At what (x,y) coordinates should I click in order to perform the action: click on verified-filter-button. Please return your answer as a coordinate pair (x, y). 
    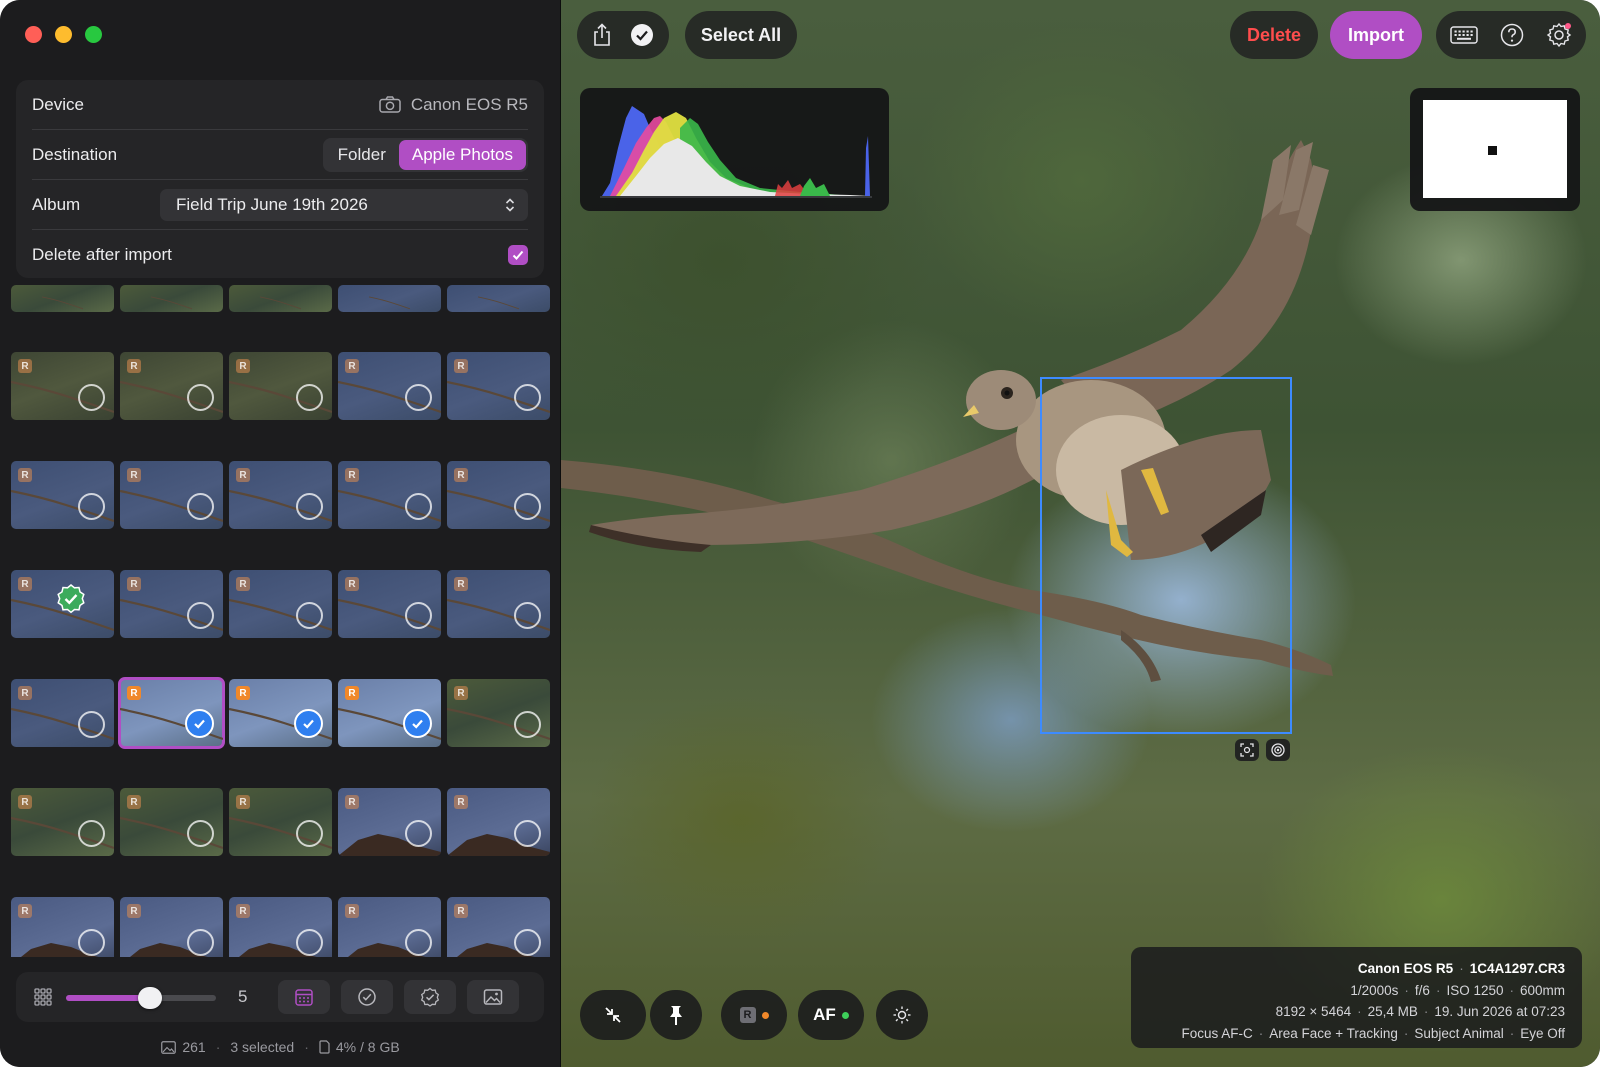
    Looking at the image, I should click on (430, 997).